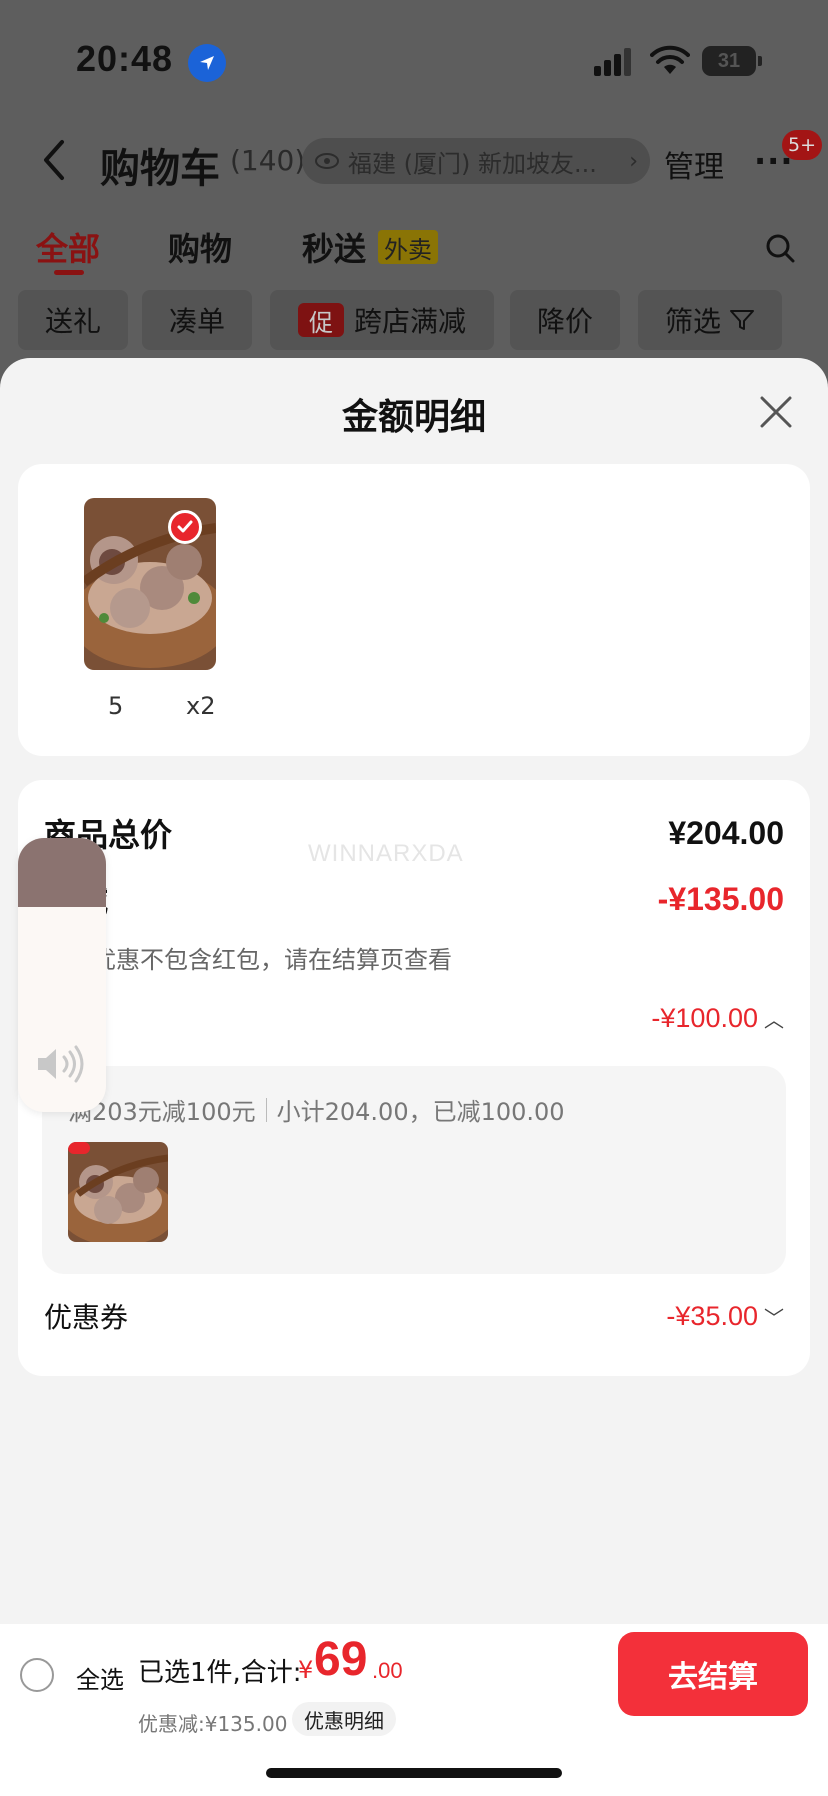 The image size is (828, 1796). I want to click on tab-all: 全部, so click(68, 247).